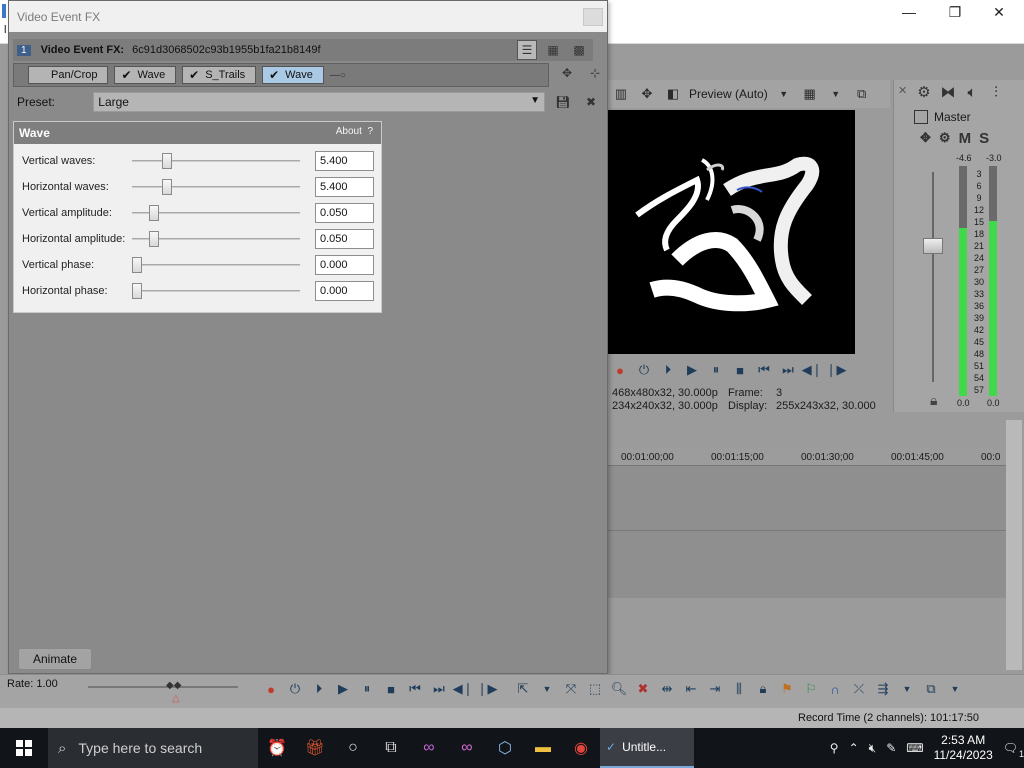 The width and height of the screenshot is (1024, 768). What do you see at coordinates (667, 689) in the screenshot?
I see `trim-icon: ⇹` at bounding box center [667, 689].